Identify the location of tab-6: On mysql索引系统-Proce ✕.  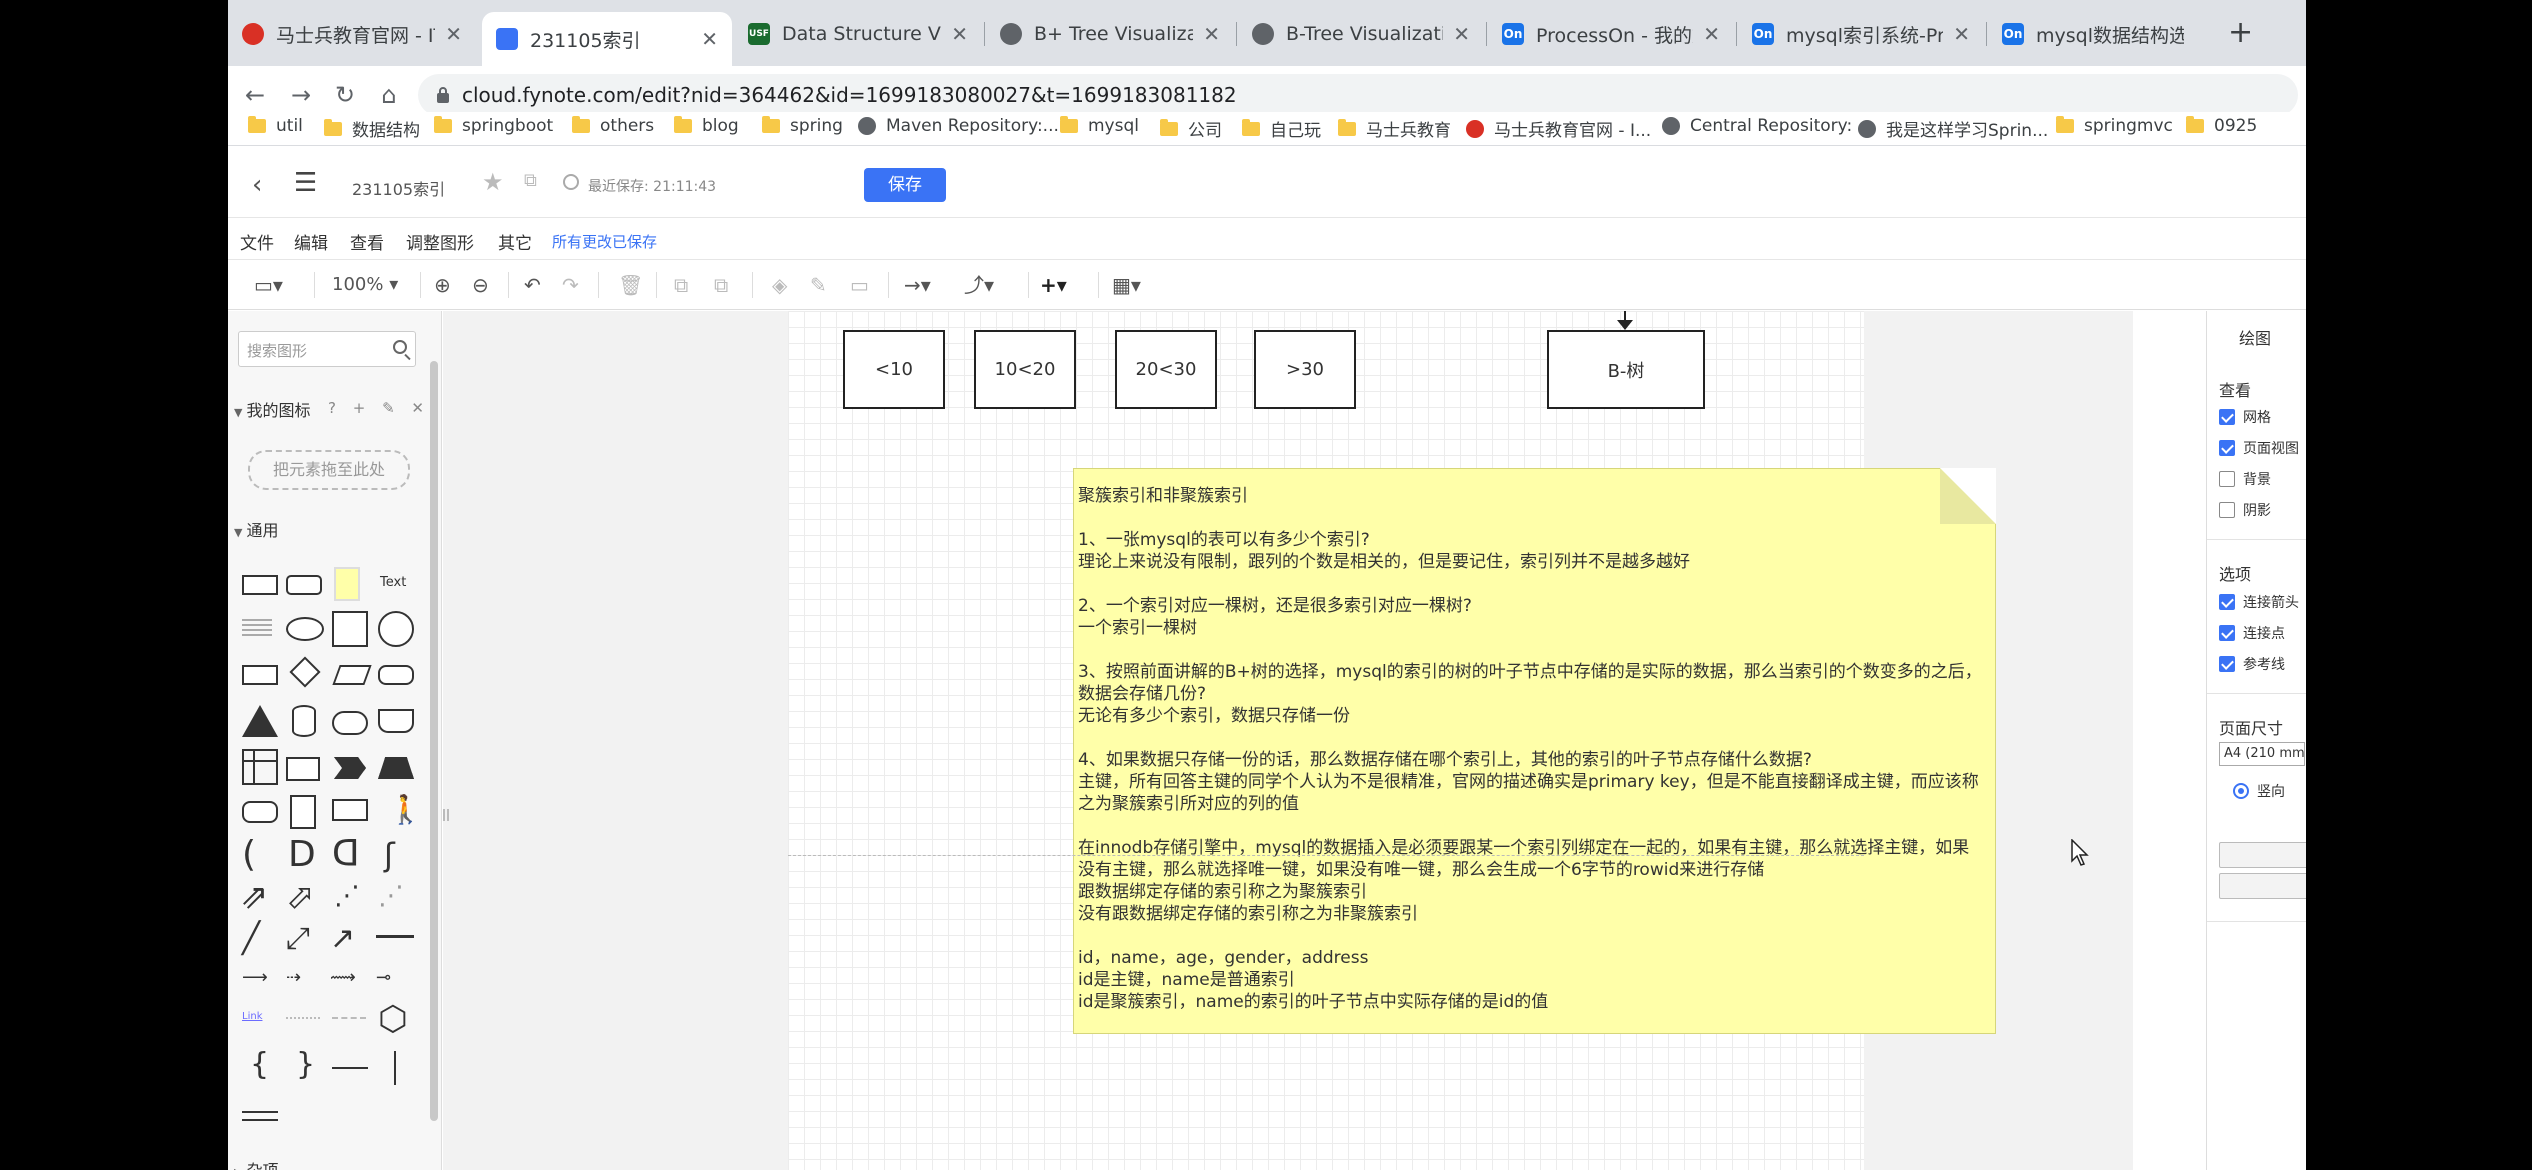
(1861, 34).